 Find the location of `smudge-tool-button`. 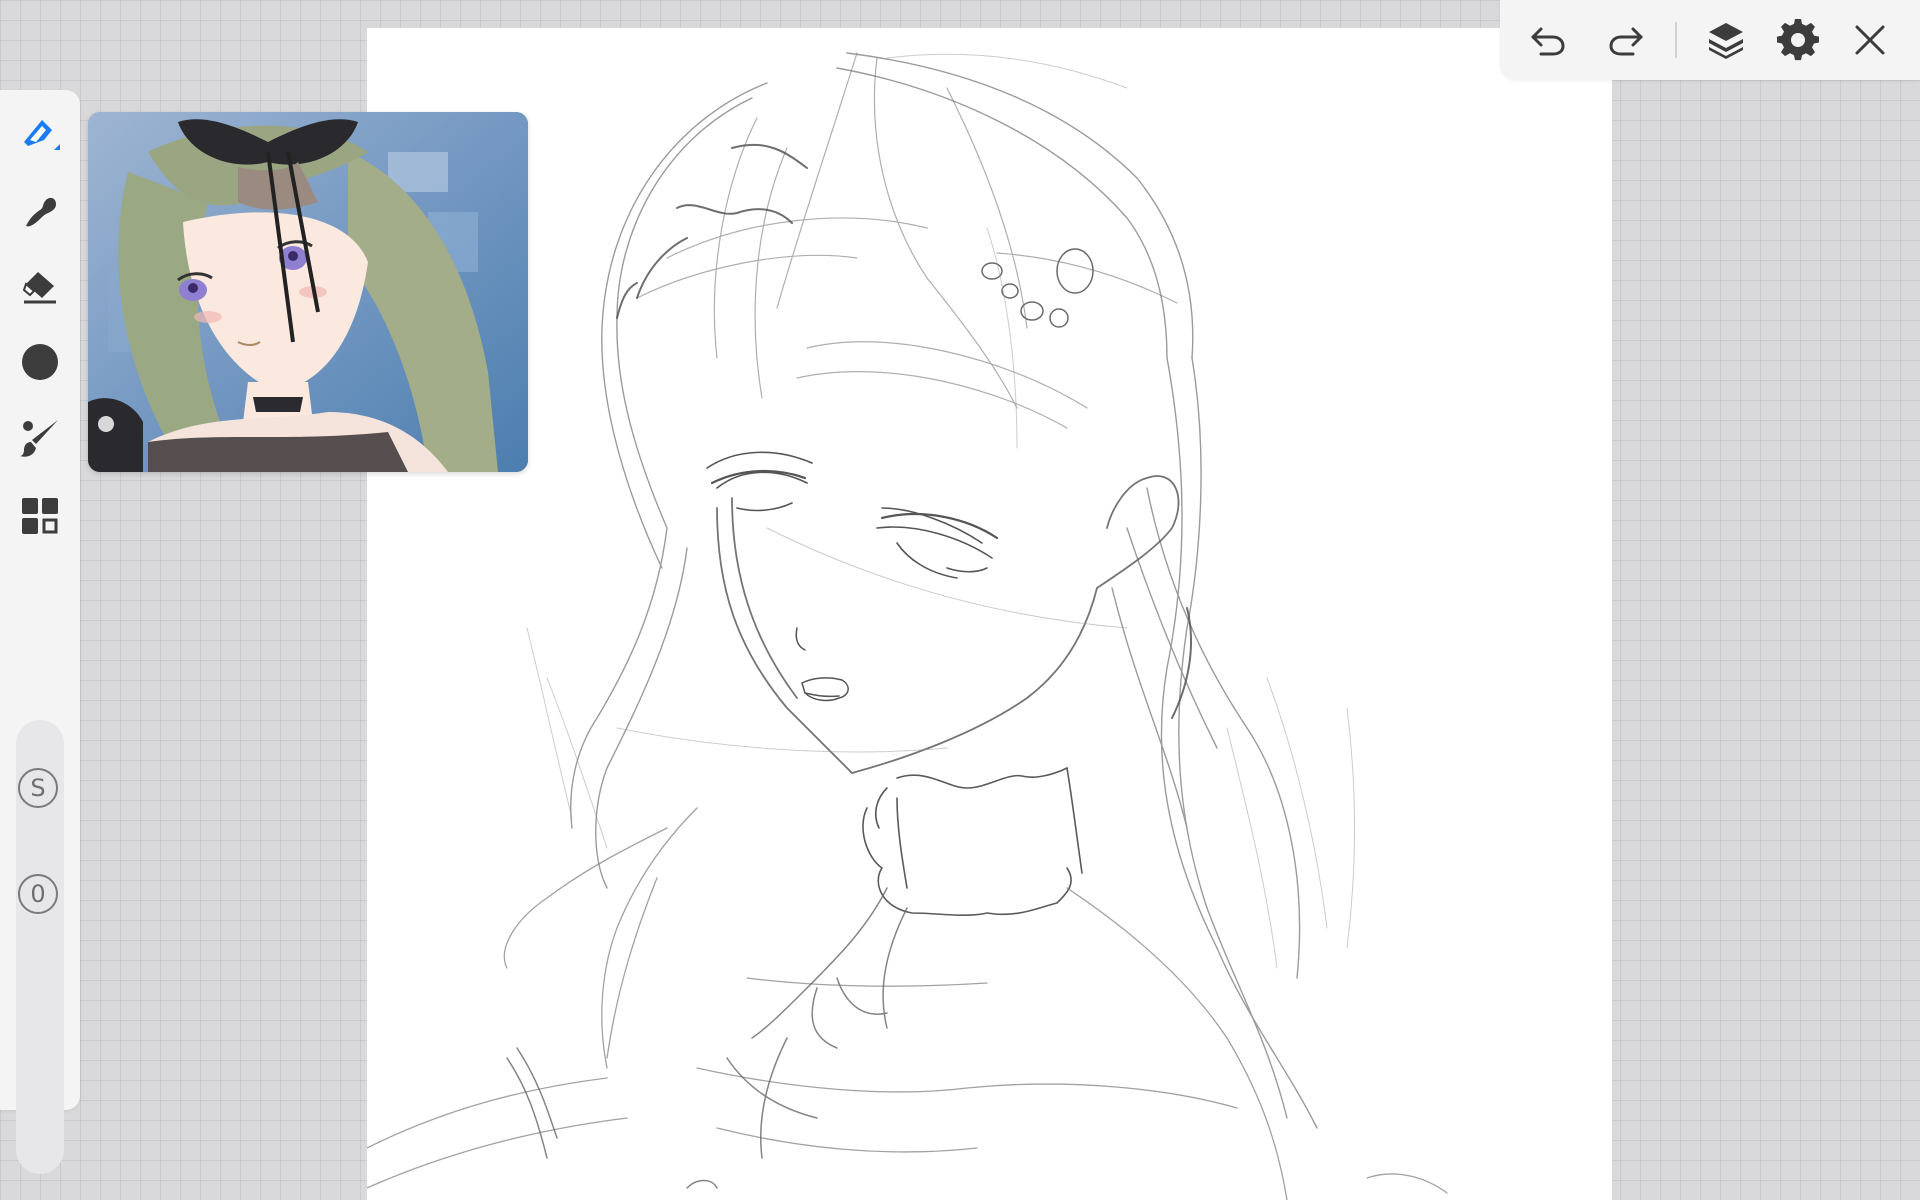

smudge-tool-button is located at coordinates (40, 210).